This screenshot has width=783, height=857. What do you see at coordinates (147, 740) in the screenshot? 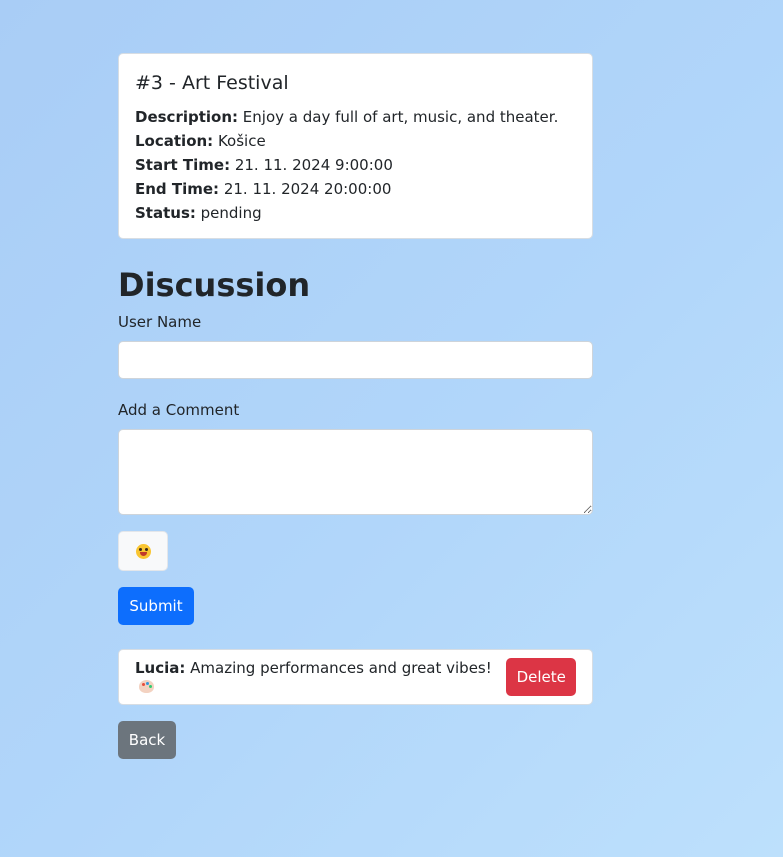
I see `back-button: Back` at bounding box center [147, 740].